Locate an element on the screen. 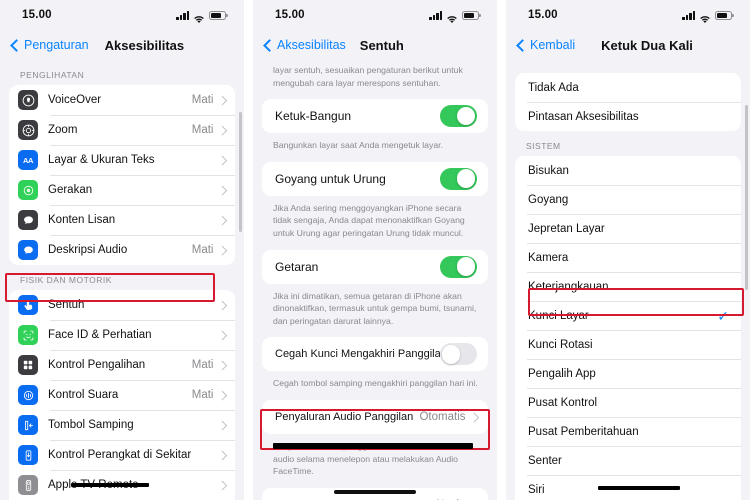  list-item-pusat-pemberitahuan: Pusat Pemberitahuan is located at coordinates (628, 431).